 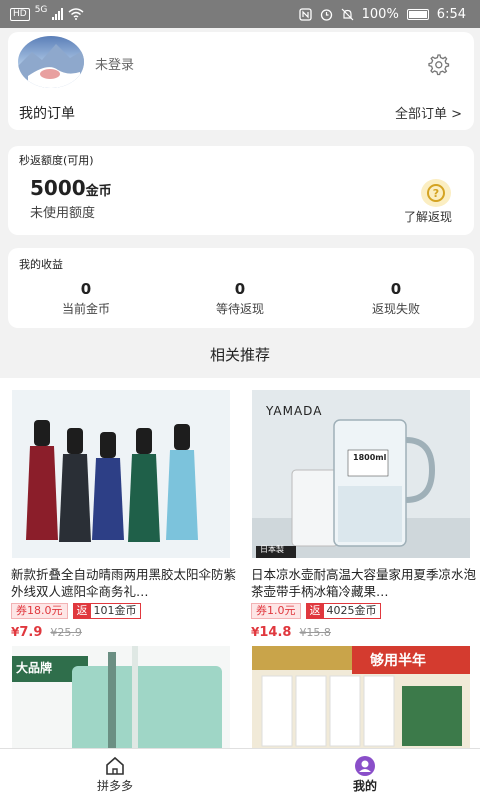 I want to click on umbrella-product-image, so click(x=121, y=474).